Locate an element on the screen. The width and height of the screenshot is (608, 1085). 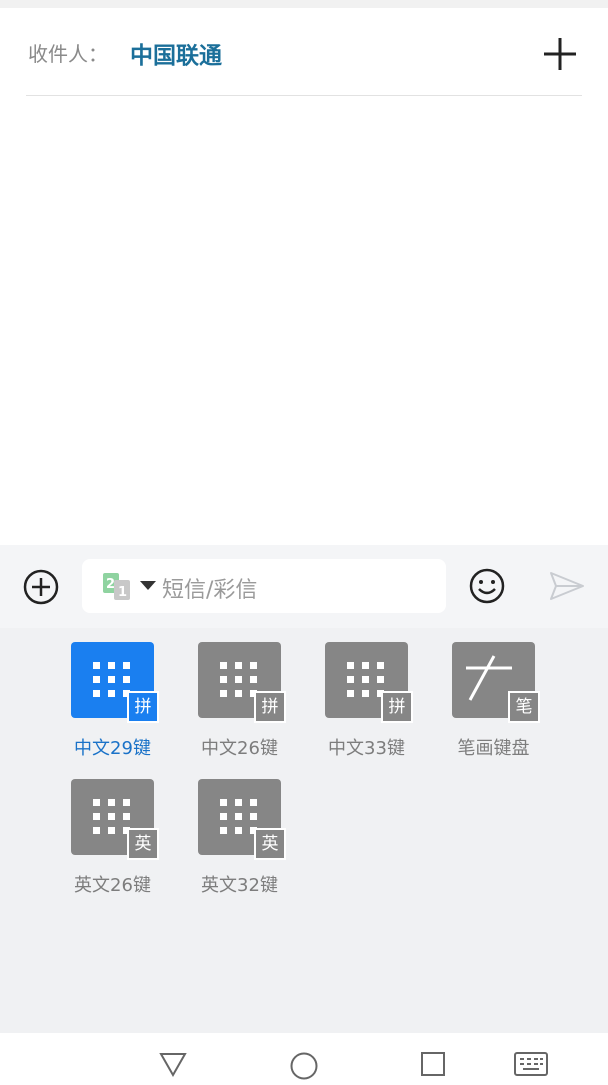
plus-icon is located at coordinates (560, 54).